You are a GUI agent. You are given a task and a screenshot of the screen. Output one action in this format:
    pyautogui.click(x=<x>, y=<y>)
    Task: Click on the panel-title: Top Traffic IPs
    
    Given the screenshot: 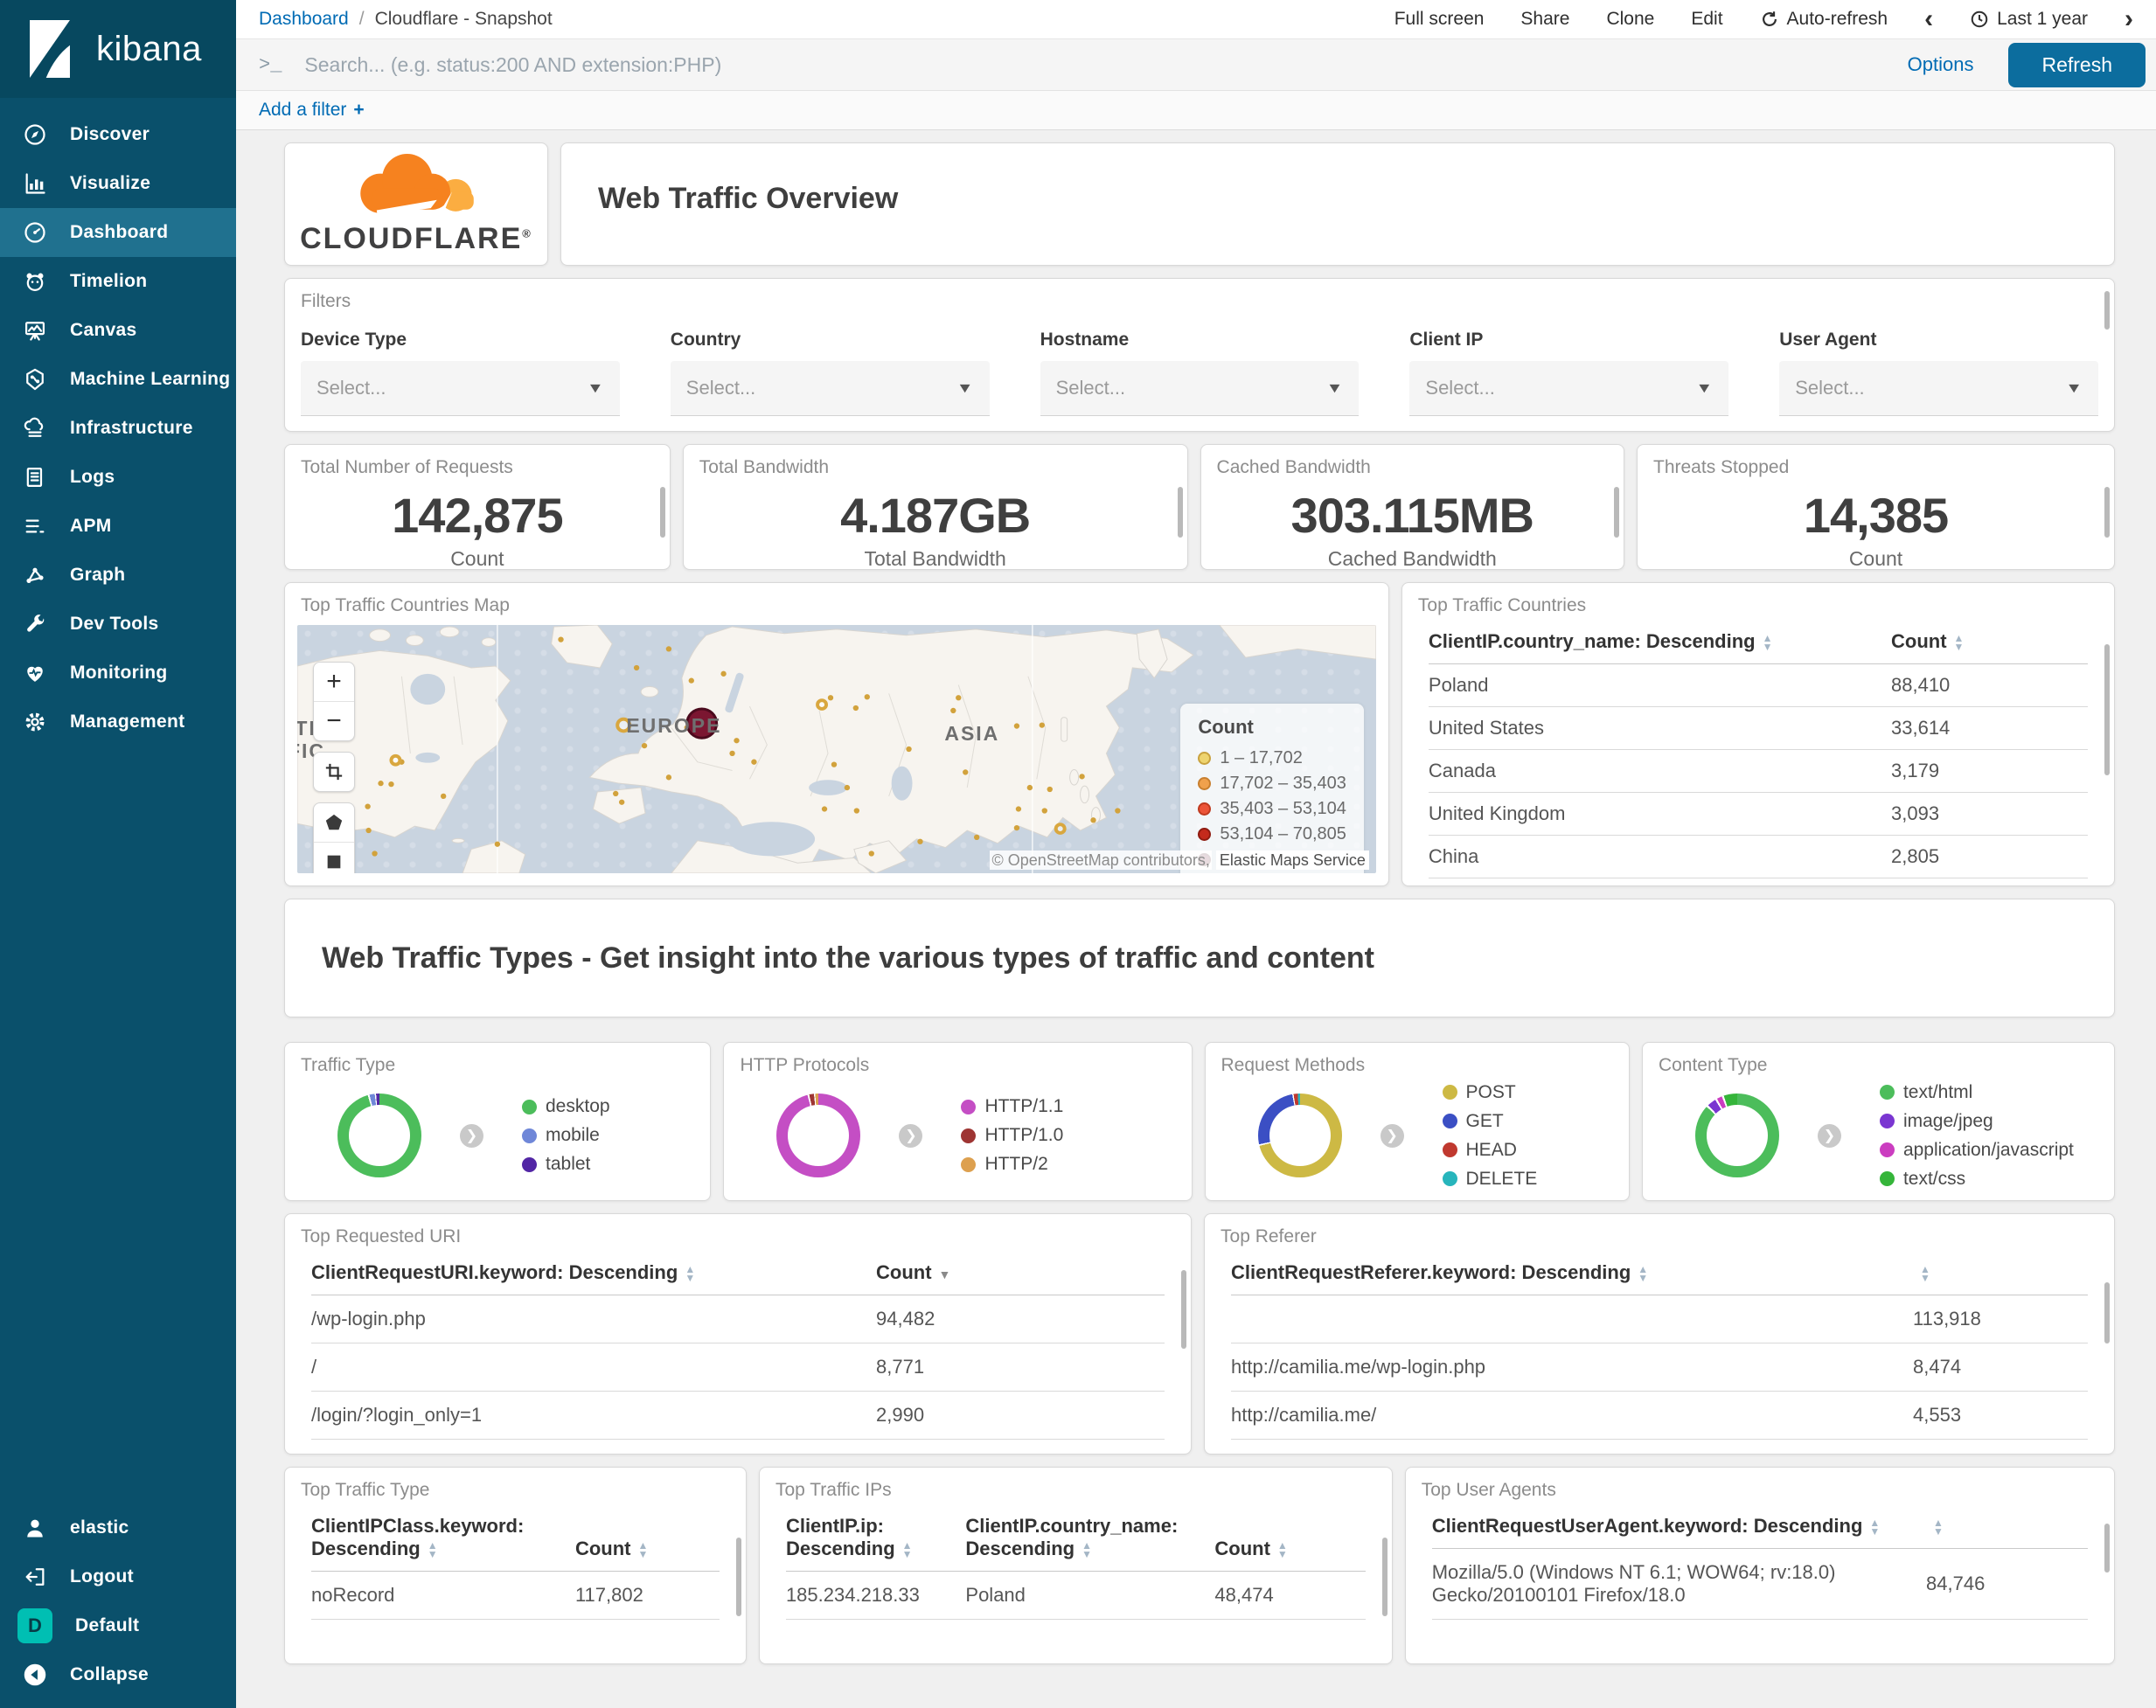 What is the action you would take?
    pyautogui.click(x=833, y=1490)
    